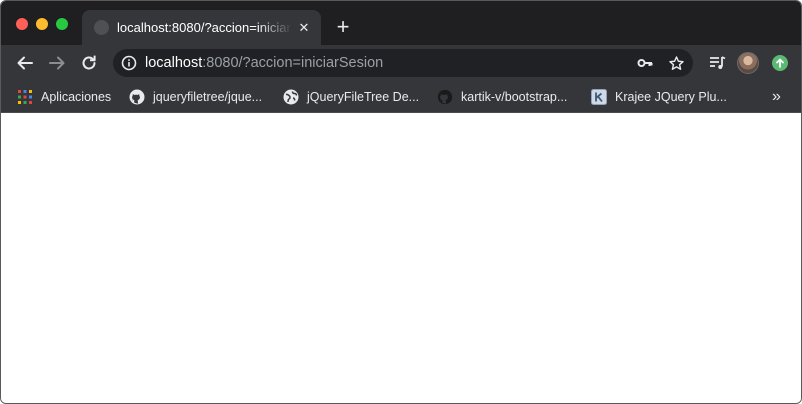 The height and width of the screenshot is (404, 802). What do you see at coordinates (304, 28) in the screenshot?
I see `tab-close-button: ✕` at bounding box center [304, 28].